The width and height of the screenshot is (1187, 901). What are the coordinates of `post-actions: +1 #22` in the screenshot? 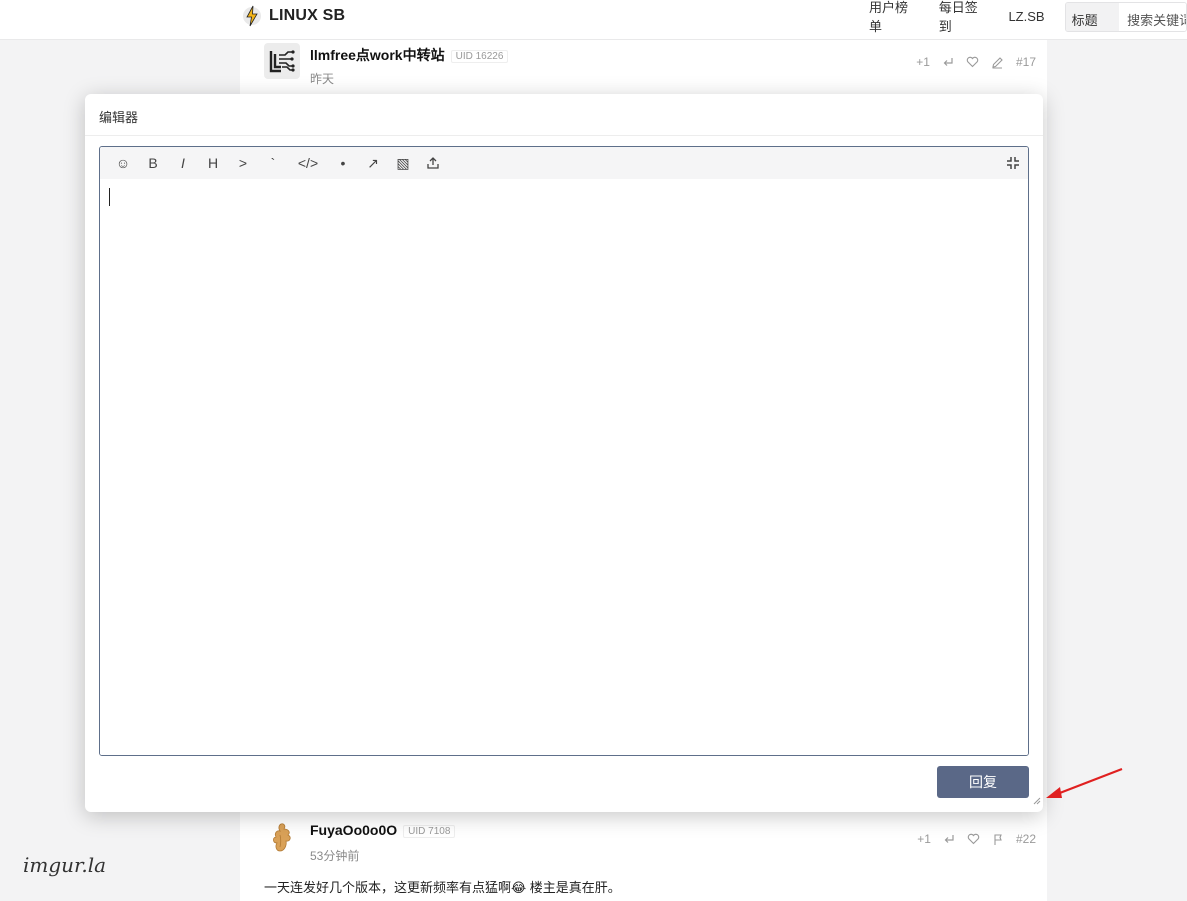 It's located at (976, 839).